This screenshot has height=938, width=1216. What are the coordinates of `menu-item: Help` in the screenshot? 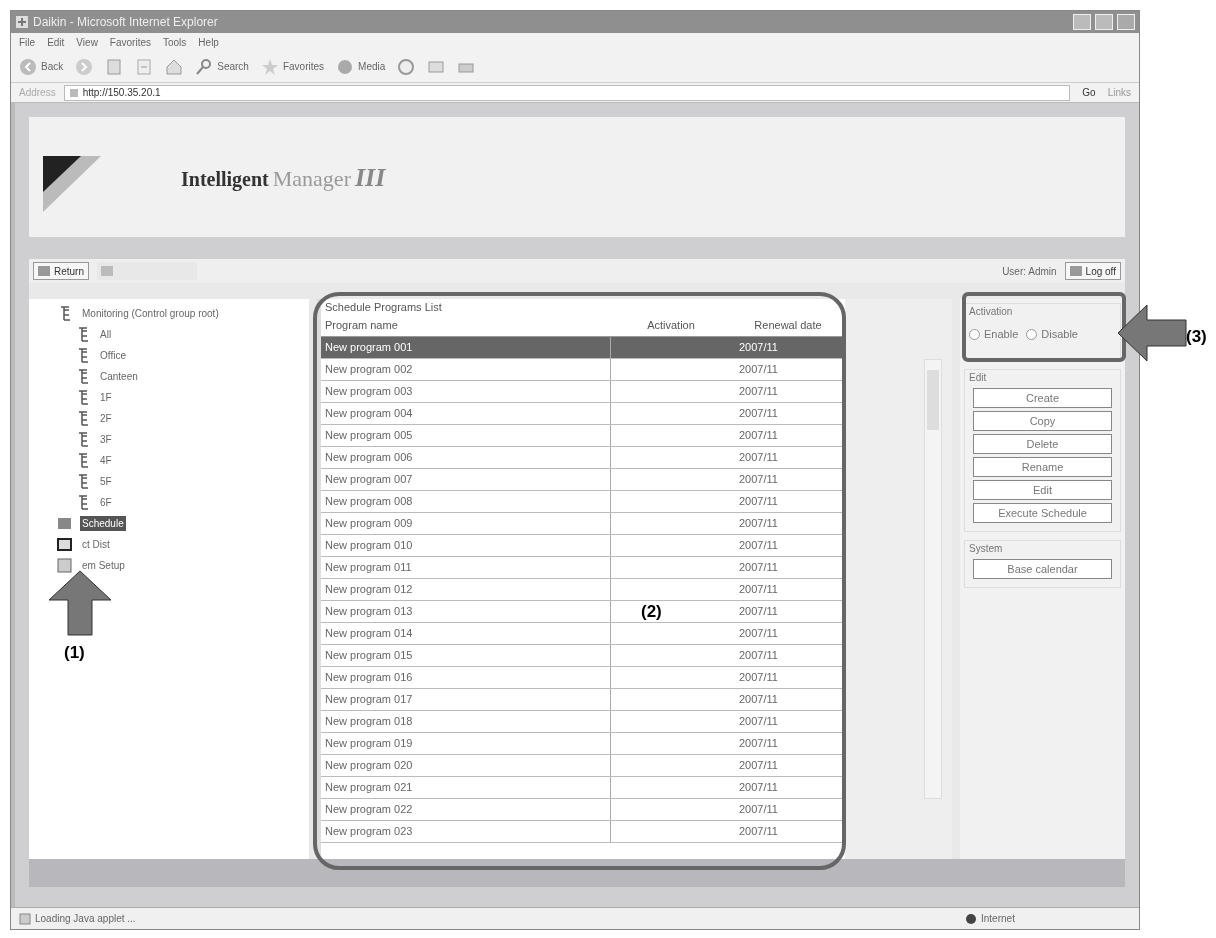 It's located at (208, 42).